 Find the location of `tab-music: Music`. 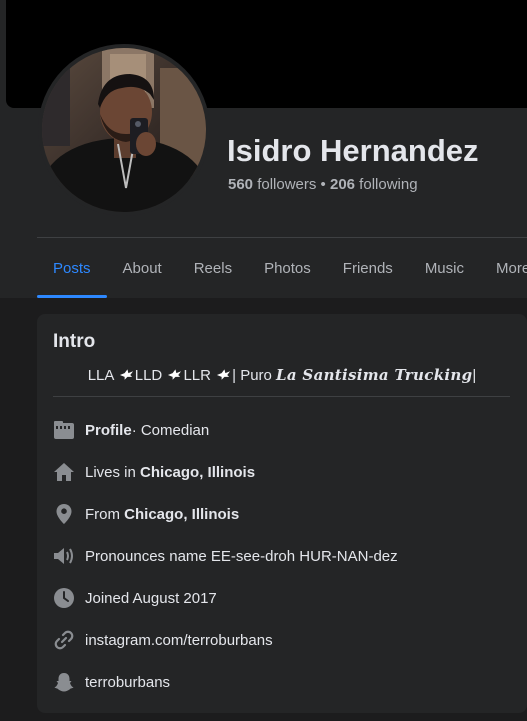

tab-music: Music is located at coordinates (444, 268).